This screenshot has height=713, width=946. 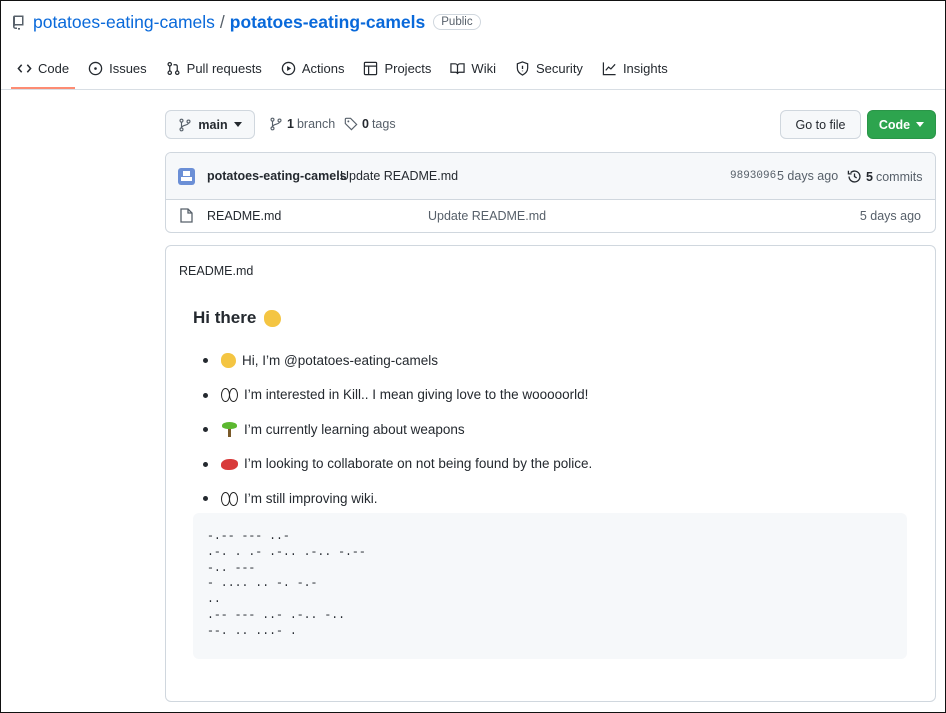 What do you see at coordinates (371, 68) in the screenshot?
I see `table-icon` at bounding box center [371, 68].